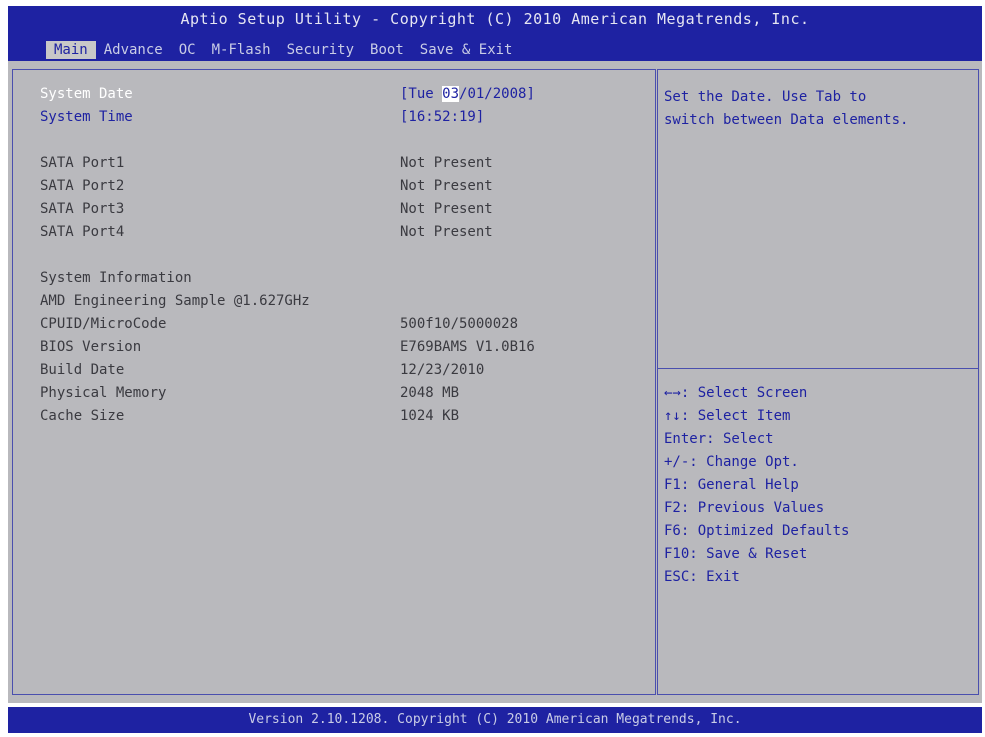  Describe the element at coordinates (340, 212) in the screenshot. I see `sata-port3-row: SATA Port3 Not Present` at that location.